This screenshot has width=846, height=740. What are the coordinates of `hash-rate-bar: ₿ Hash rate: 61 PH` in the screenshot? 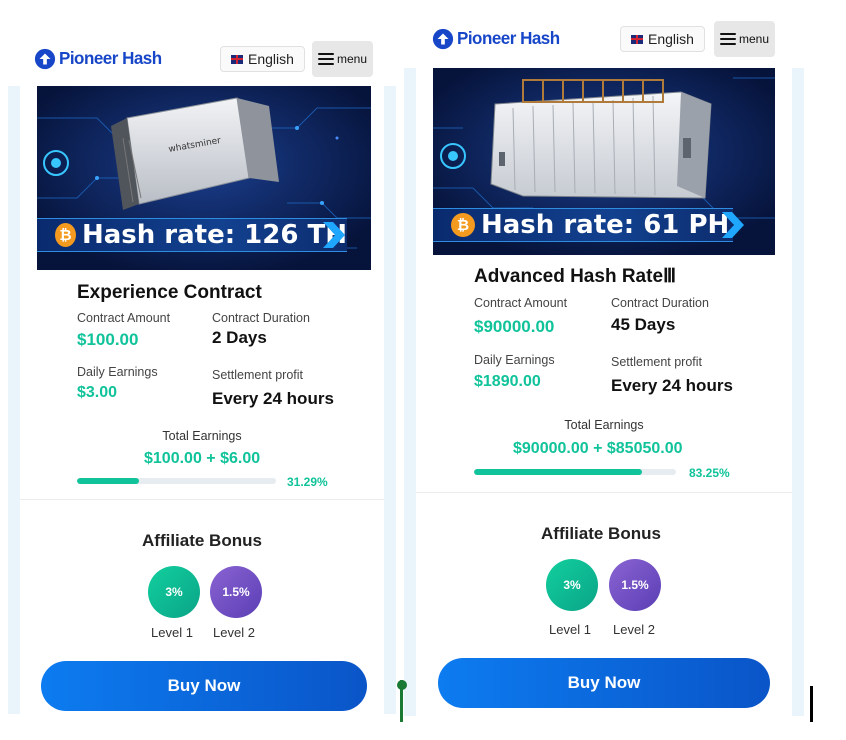 It's located at (583, 225).